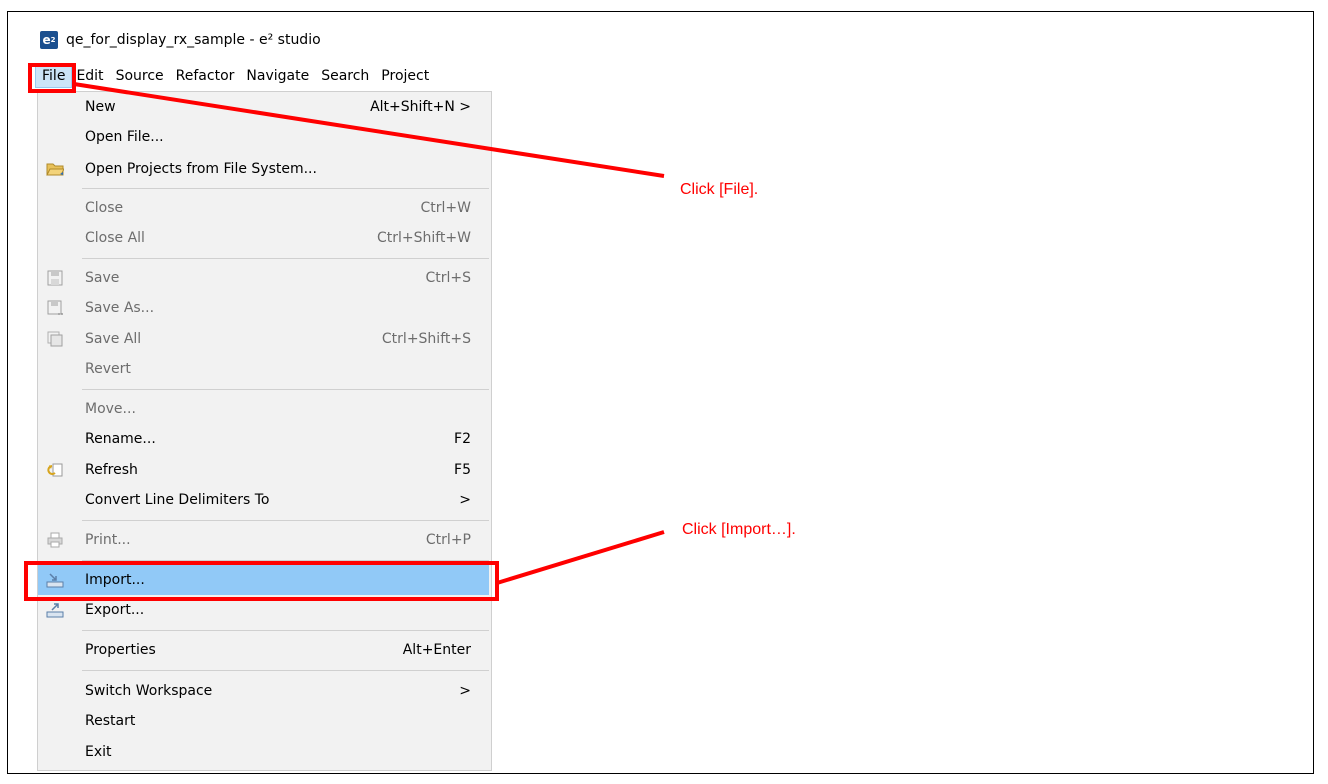 The image size is (1328, 784). I want to click on import-pointer-line, so click(580, 557).